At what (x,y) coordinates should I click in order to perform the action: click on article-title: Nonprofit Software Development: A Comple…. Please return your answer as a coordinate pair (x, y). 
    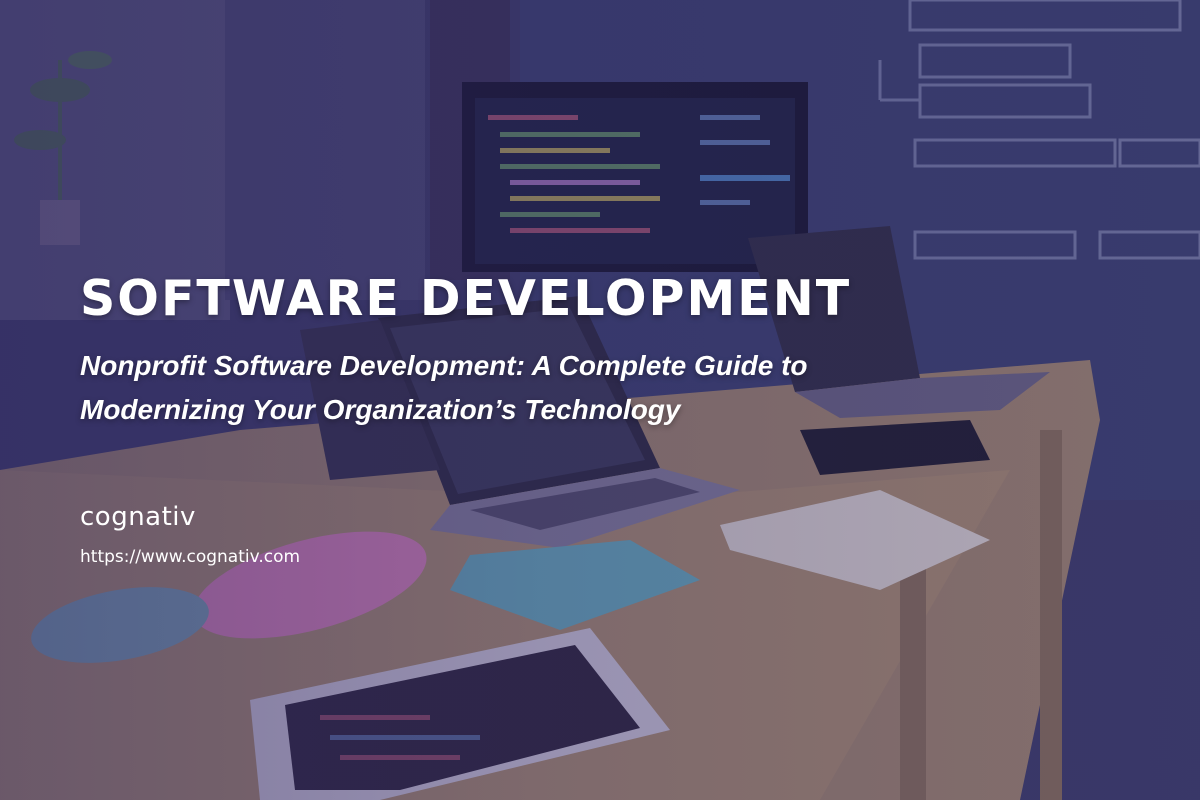
    Looking at the image, I should click on (540, 388).